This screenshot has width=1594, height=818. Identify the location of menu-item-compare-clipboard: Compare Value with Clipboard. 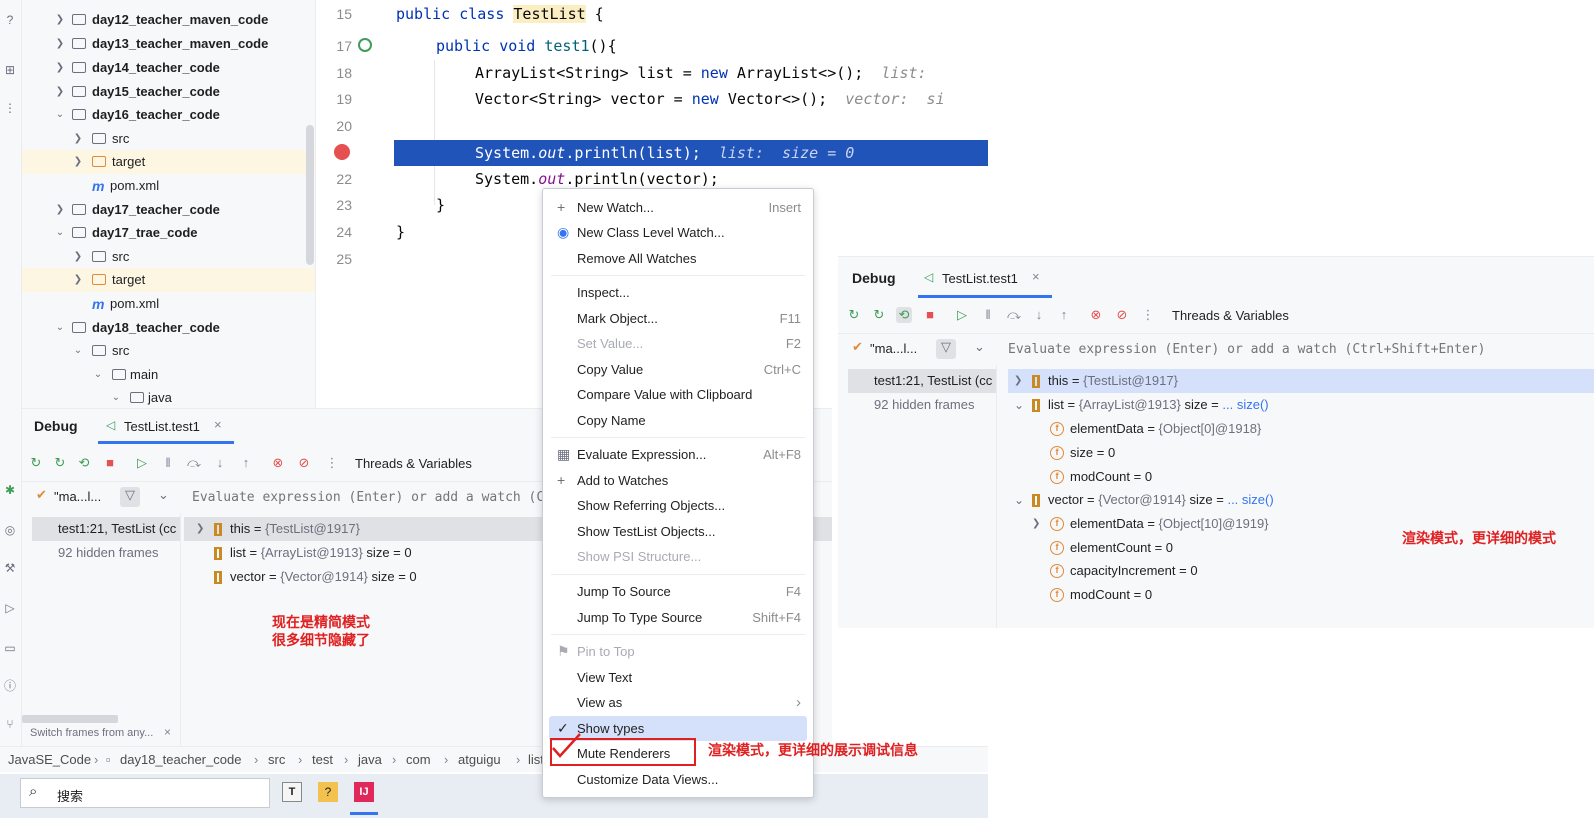
(678, 394).